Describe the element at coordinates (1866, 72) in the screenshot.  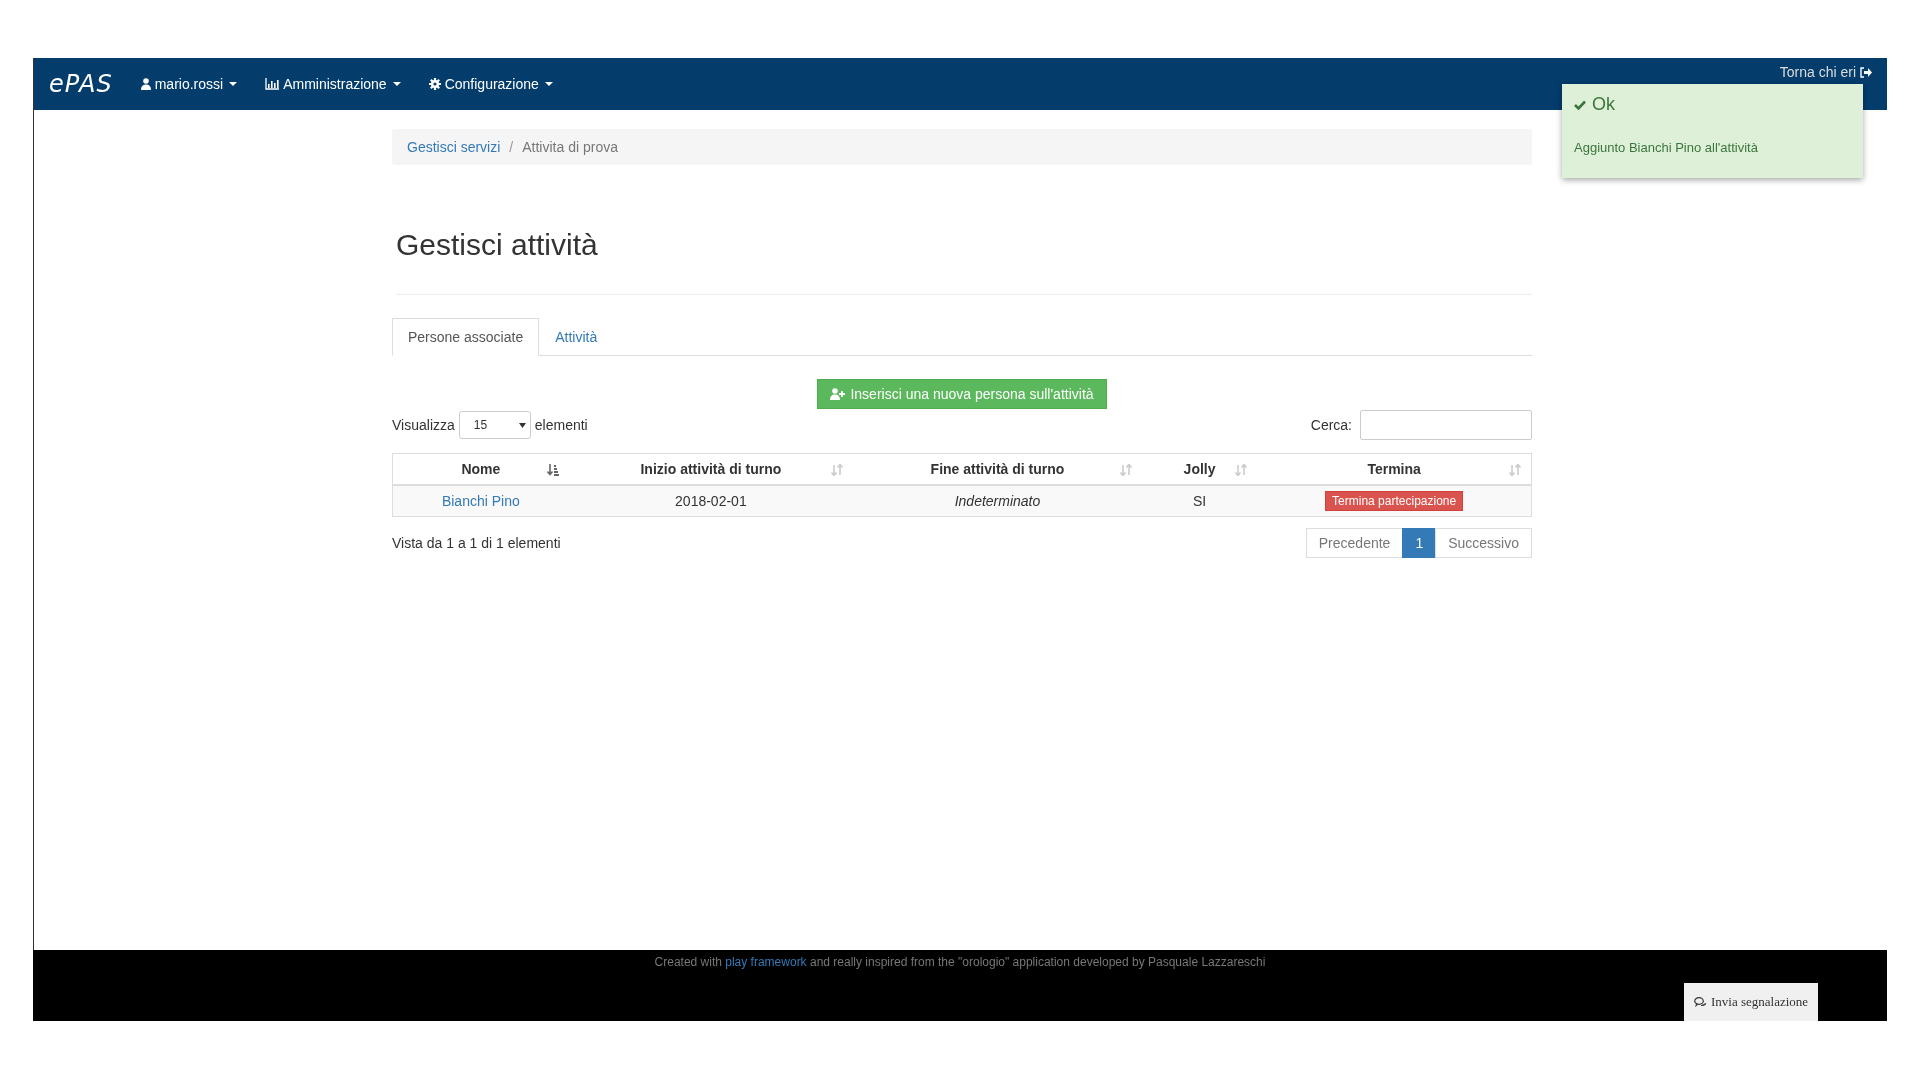
I see `sign-out-icon` at that location.